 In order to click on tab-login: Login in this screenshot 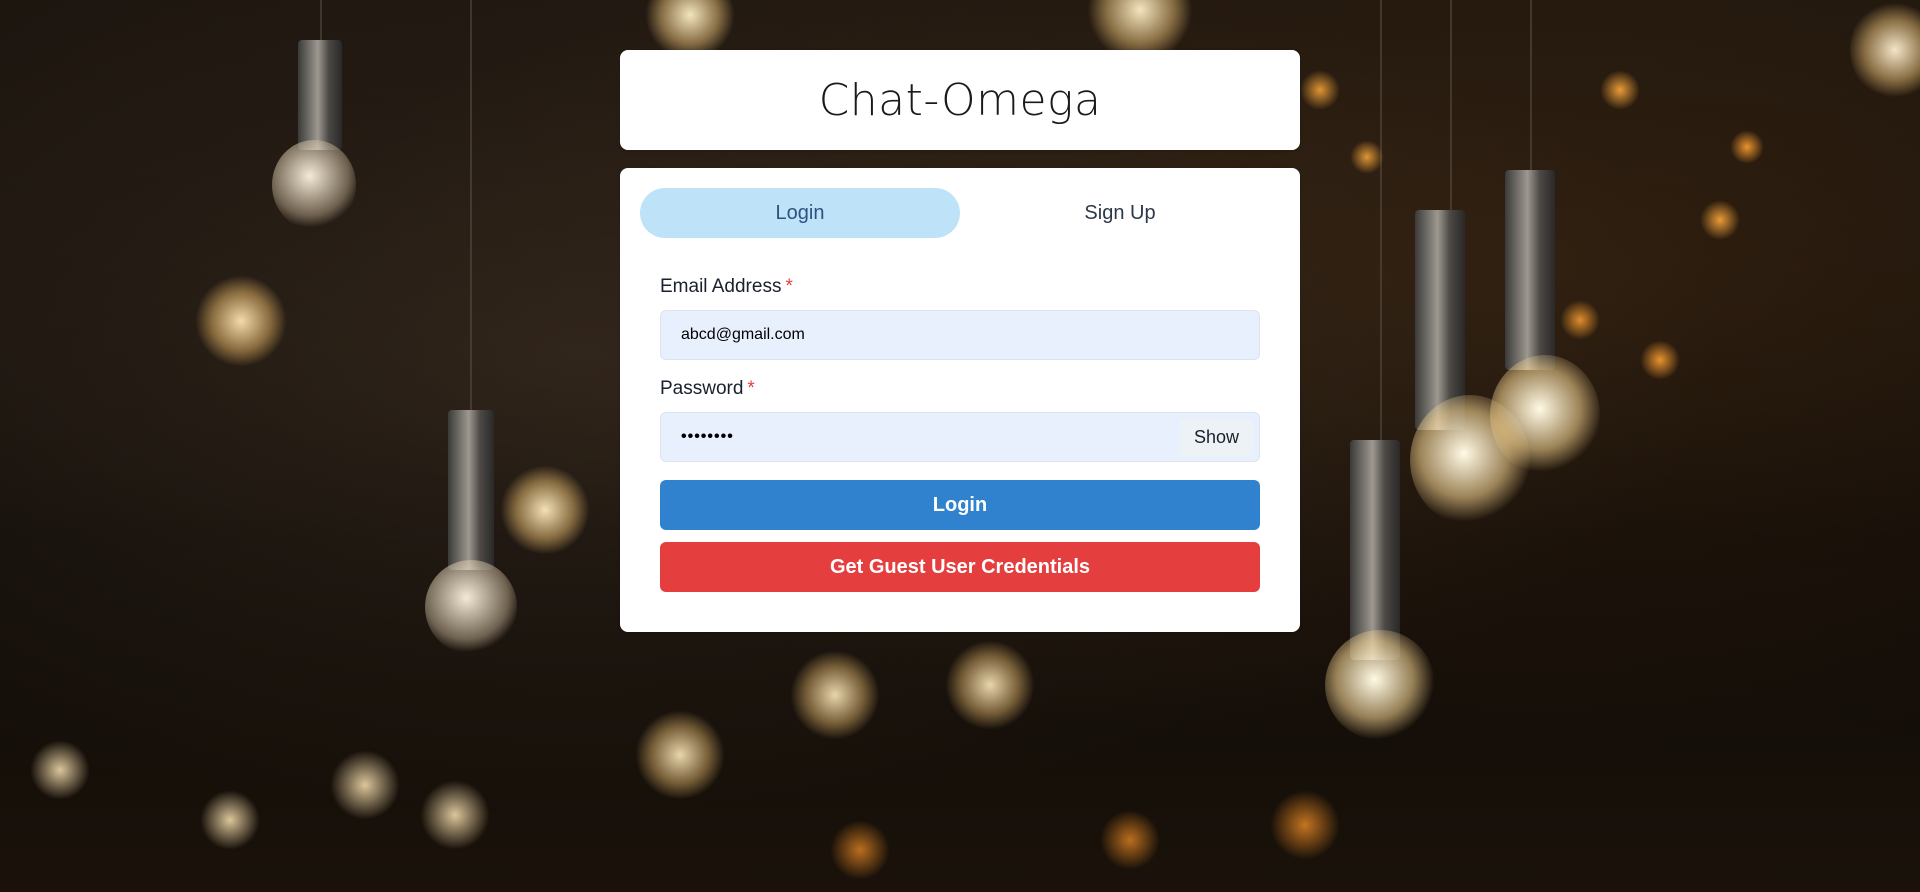, I will do `click(800, 213)`.